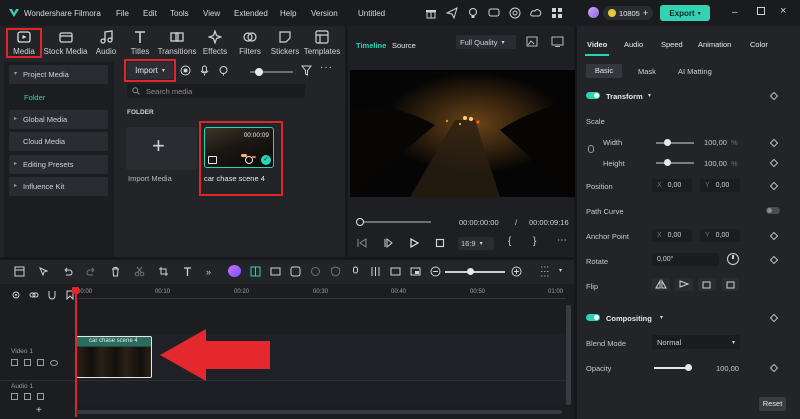  What do you see at coordinates (215, 44) in the screenshot?
I see `tab-effects: Effects` at bounding box center [215, 44].